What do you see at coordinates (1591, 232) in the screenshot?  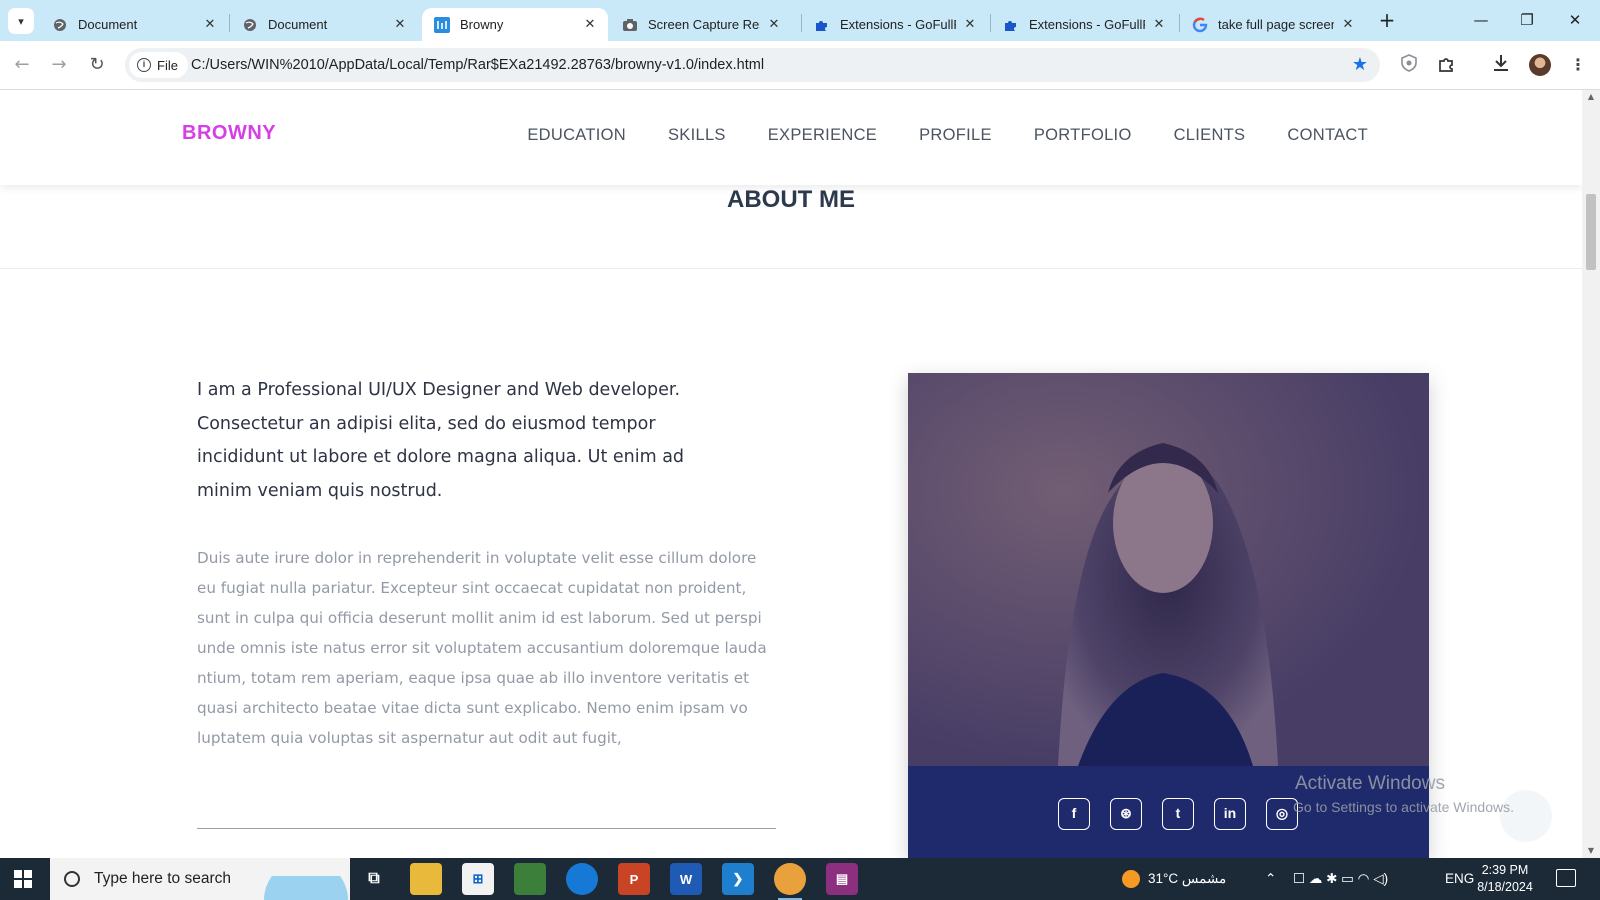 I see `scrollbar-thumb` at bounding box center [1591, 232].